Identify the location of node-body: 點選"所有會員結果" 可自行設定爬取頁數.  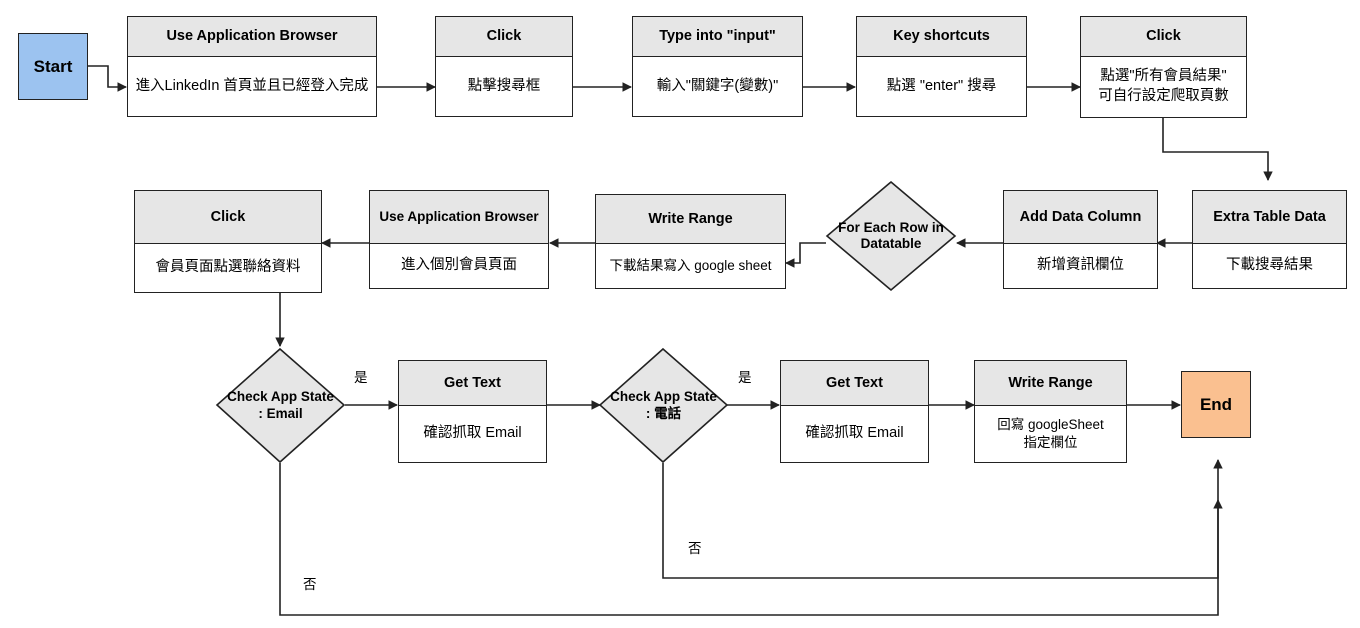
(1163, 86).